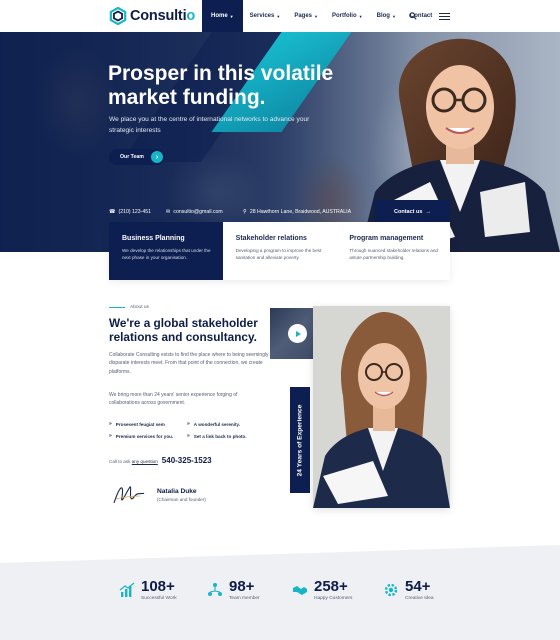 The image size is (560, 640). I want to click on nav-item-pages: Pages ▼, so click(306, 16).